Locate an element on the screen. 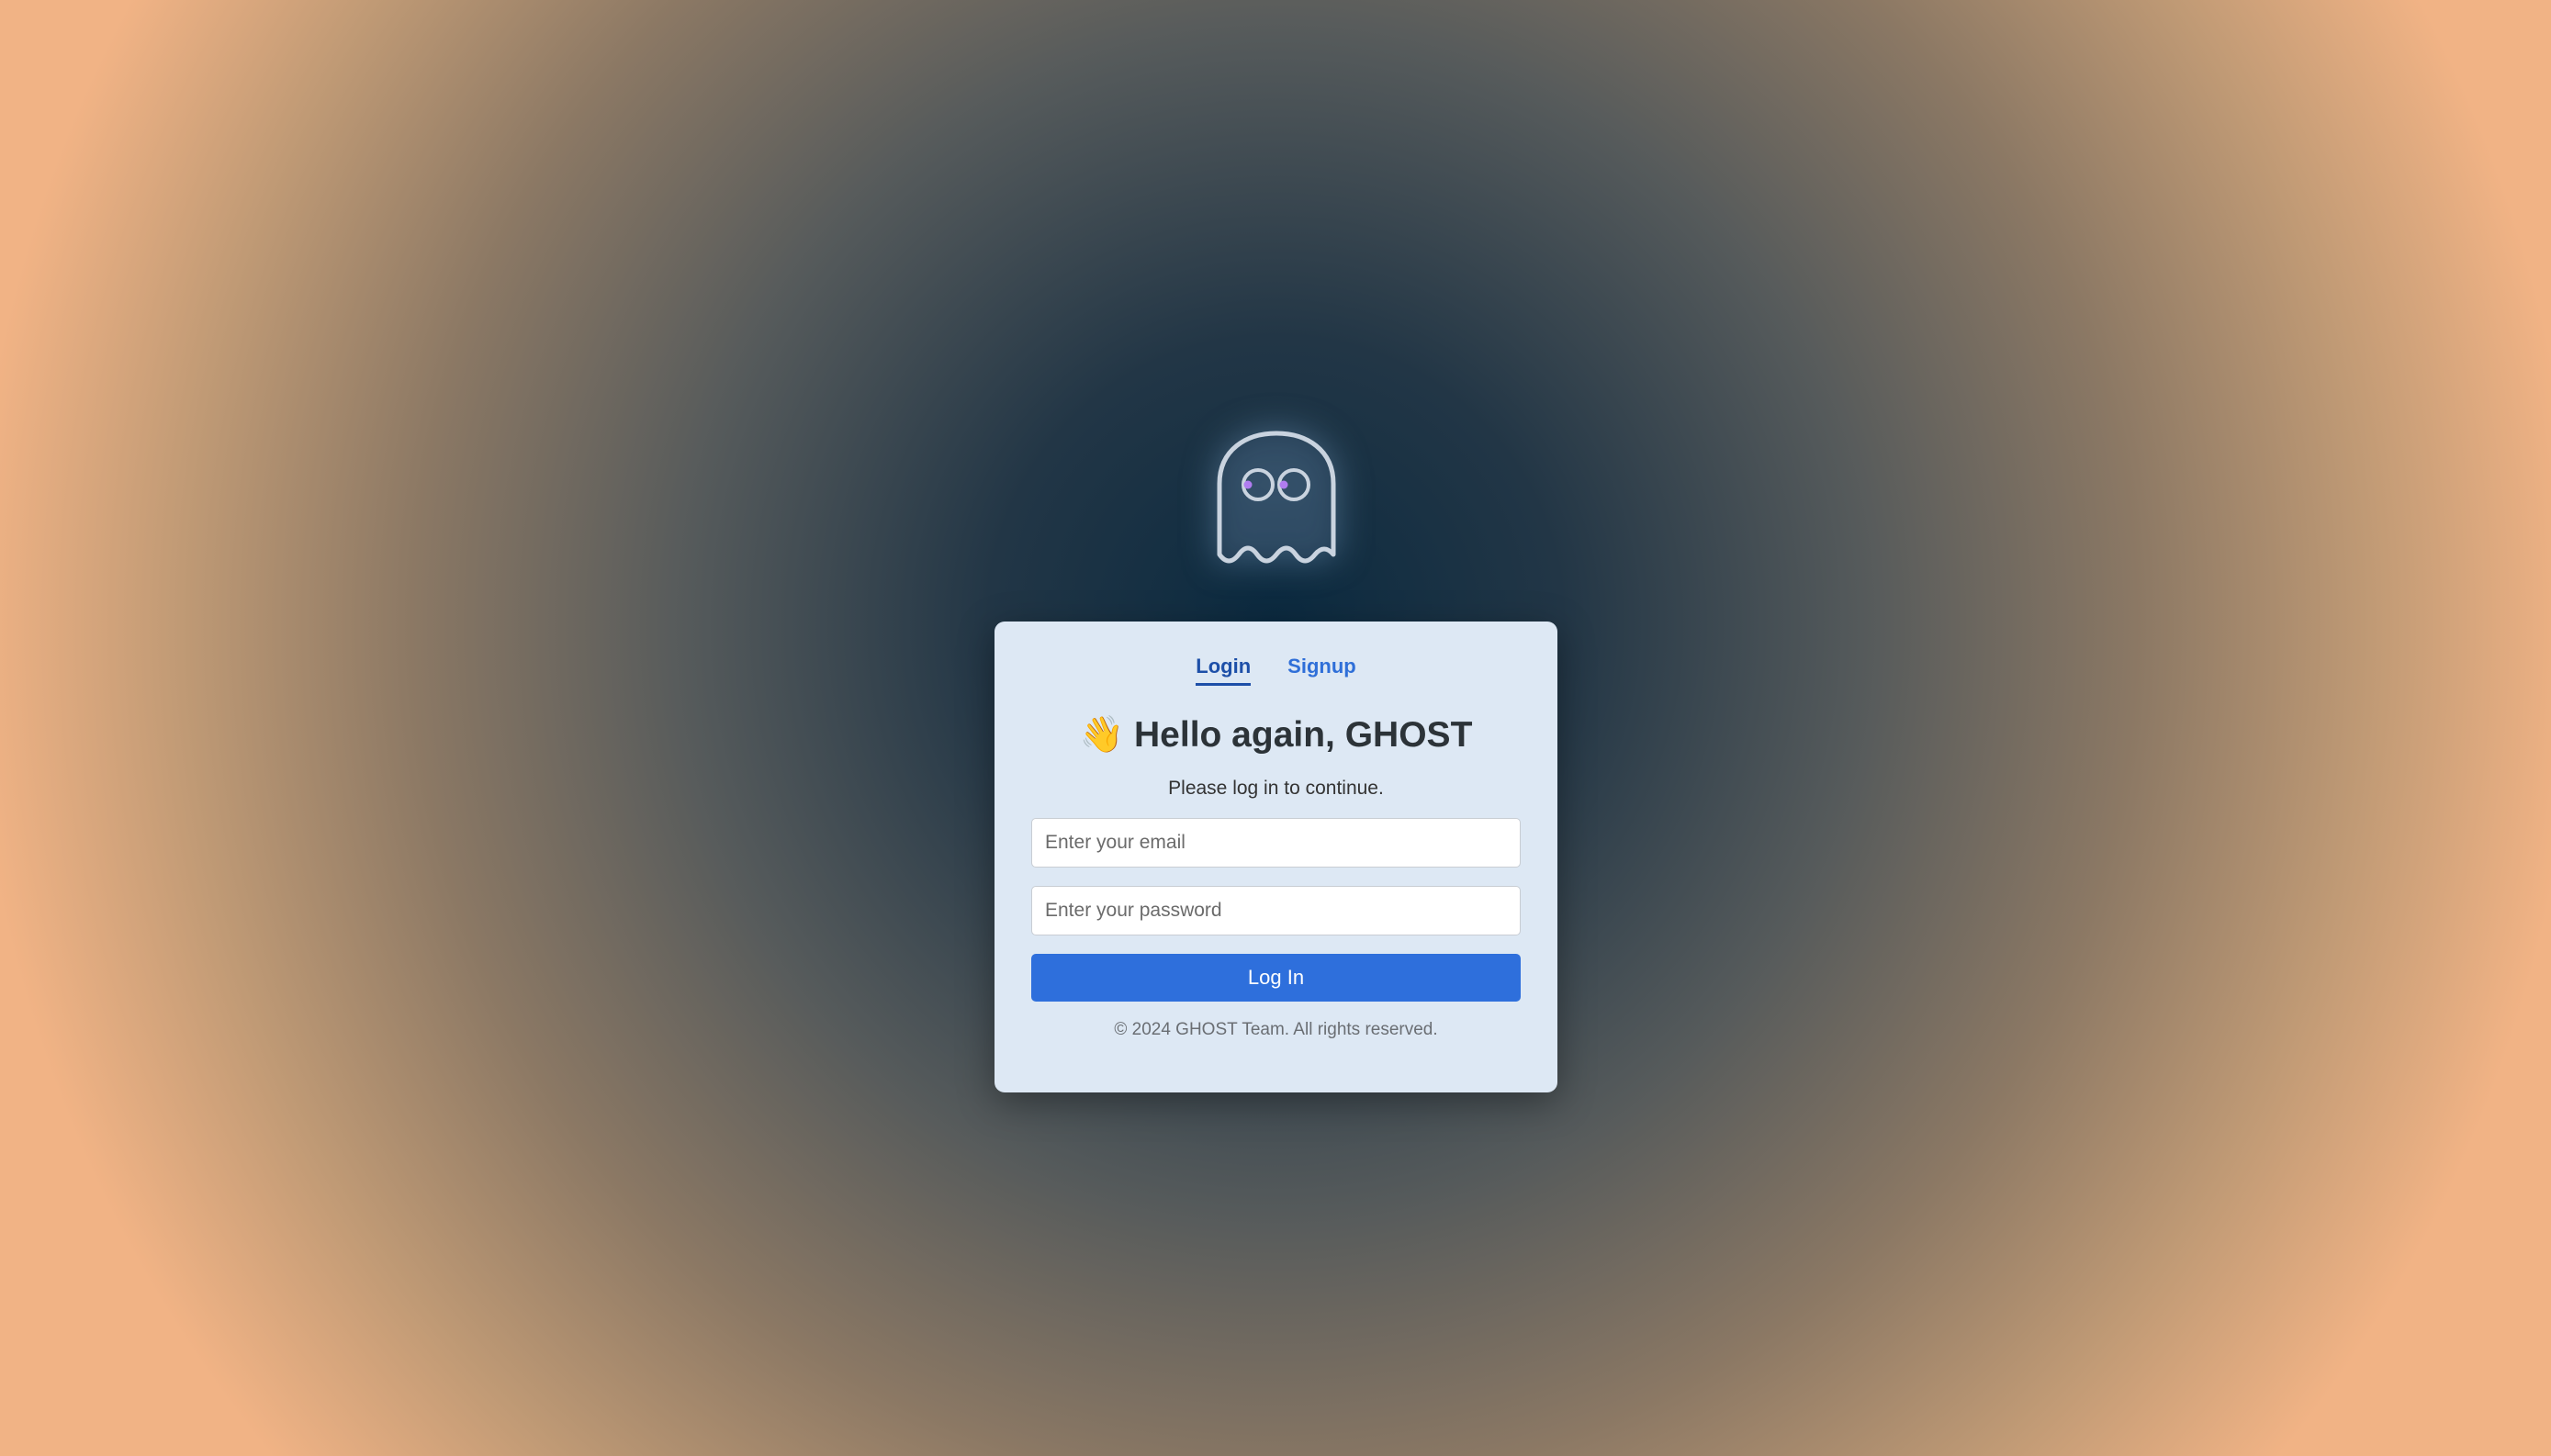  login-subtitle: Please log in to continue. is located at coordinates (1276, 788).